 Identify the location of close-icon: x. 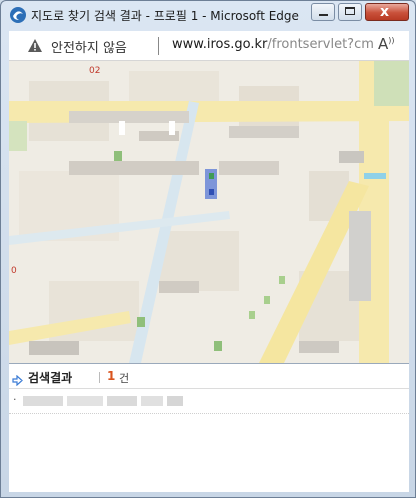
(385, 12).